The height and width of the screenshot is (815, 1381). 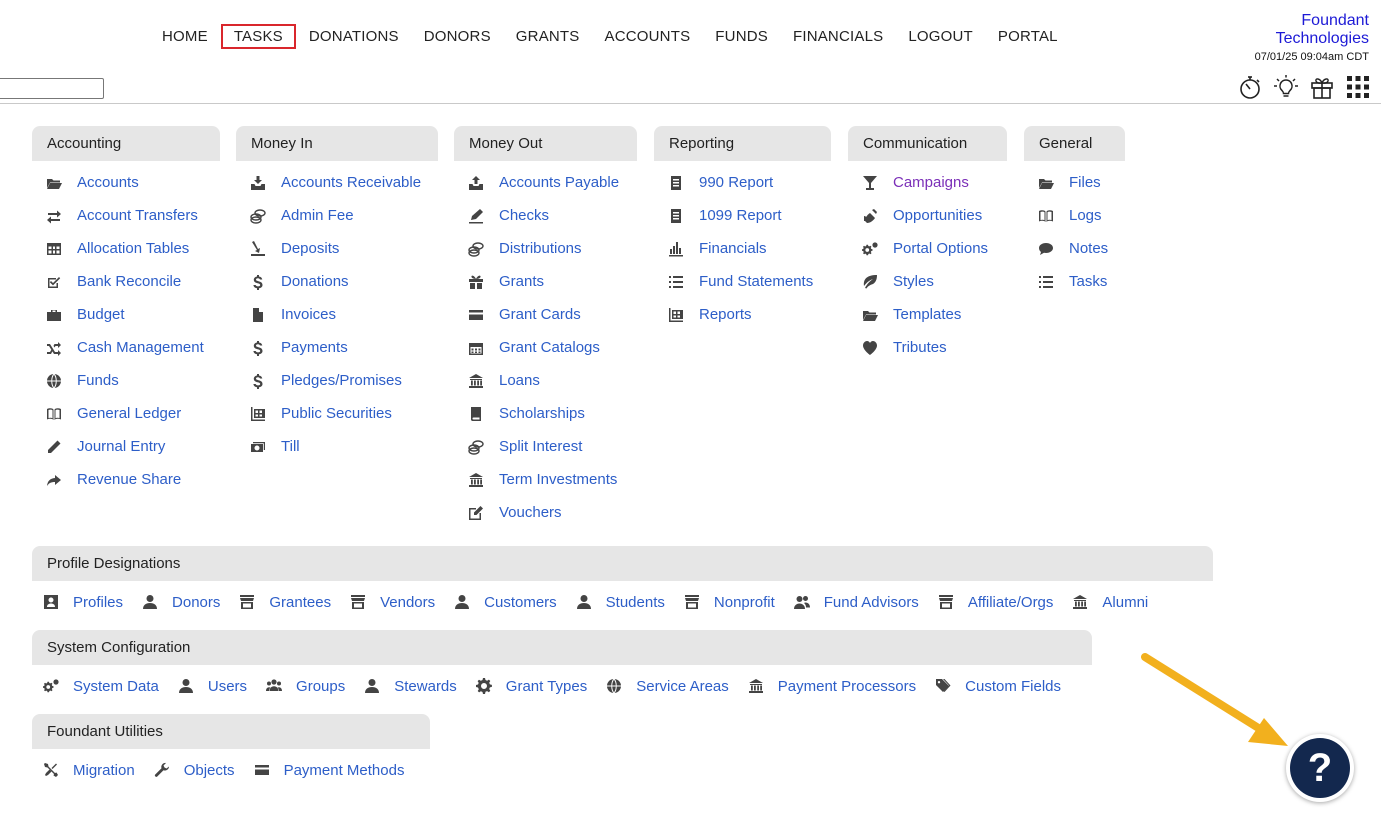 What do you see at coordinates (457, 36) in the screenshot?
I see `nav-donors: DONORS` at bounding box center [457, 36].